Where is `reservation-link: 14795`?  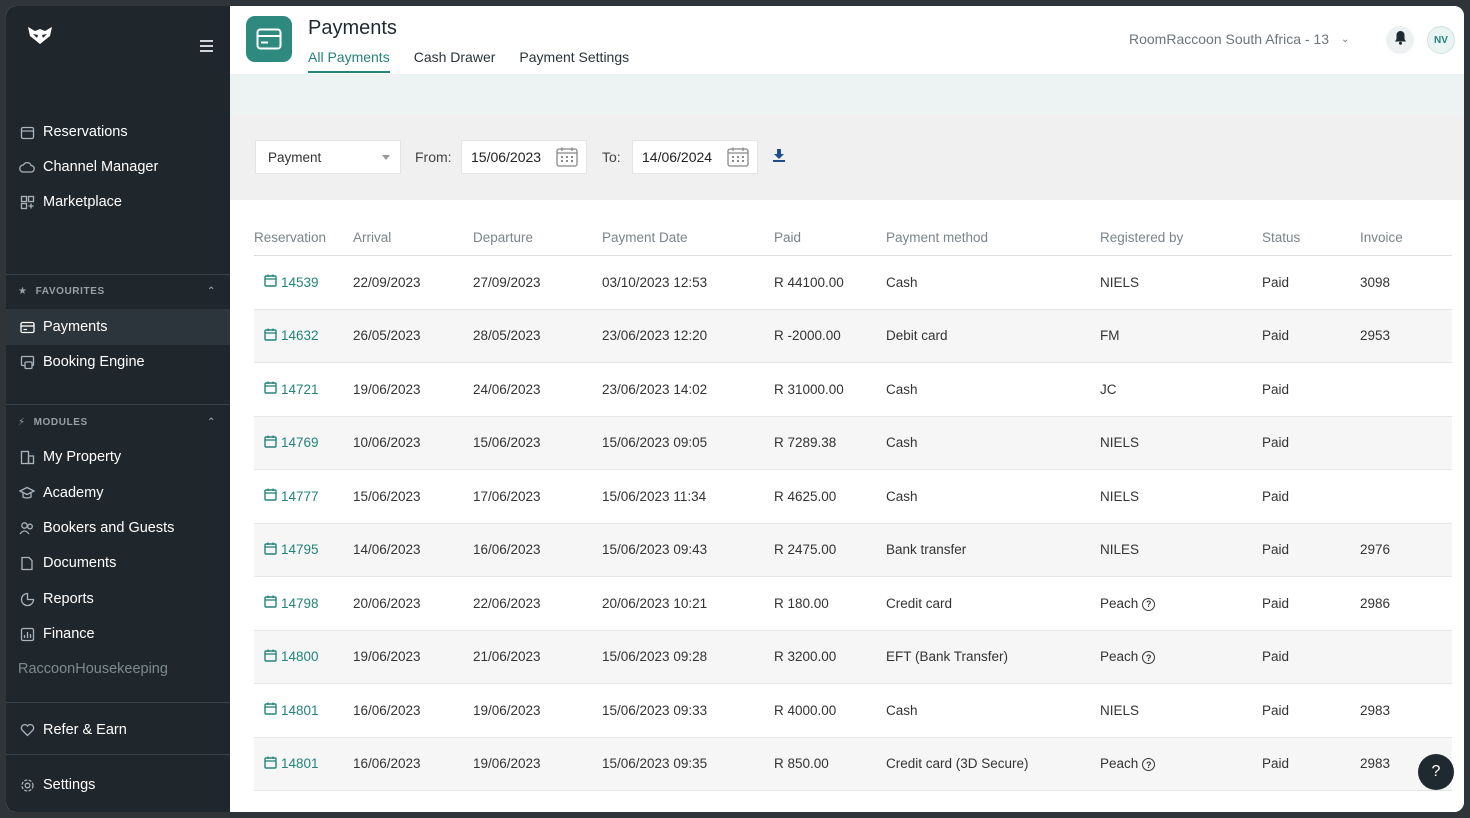 reservation-link: 14795 is located at coordinates (303, 550).